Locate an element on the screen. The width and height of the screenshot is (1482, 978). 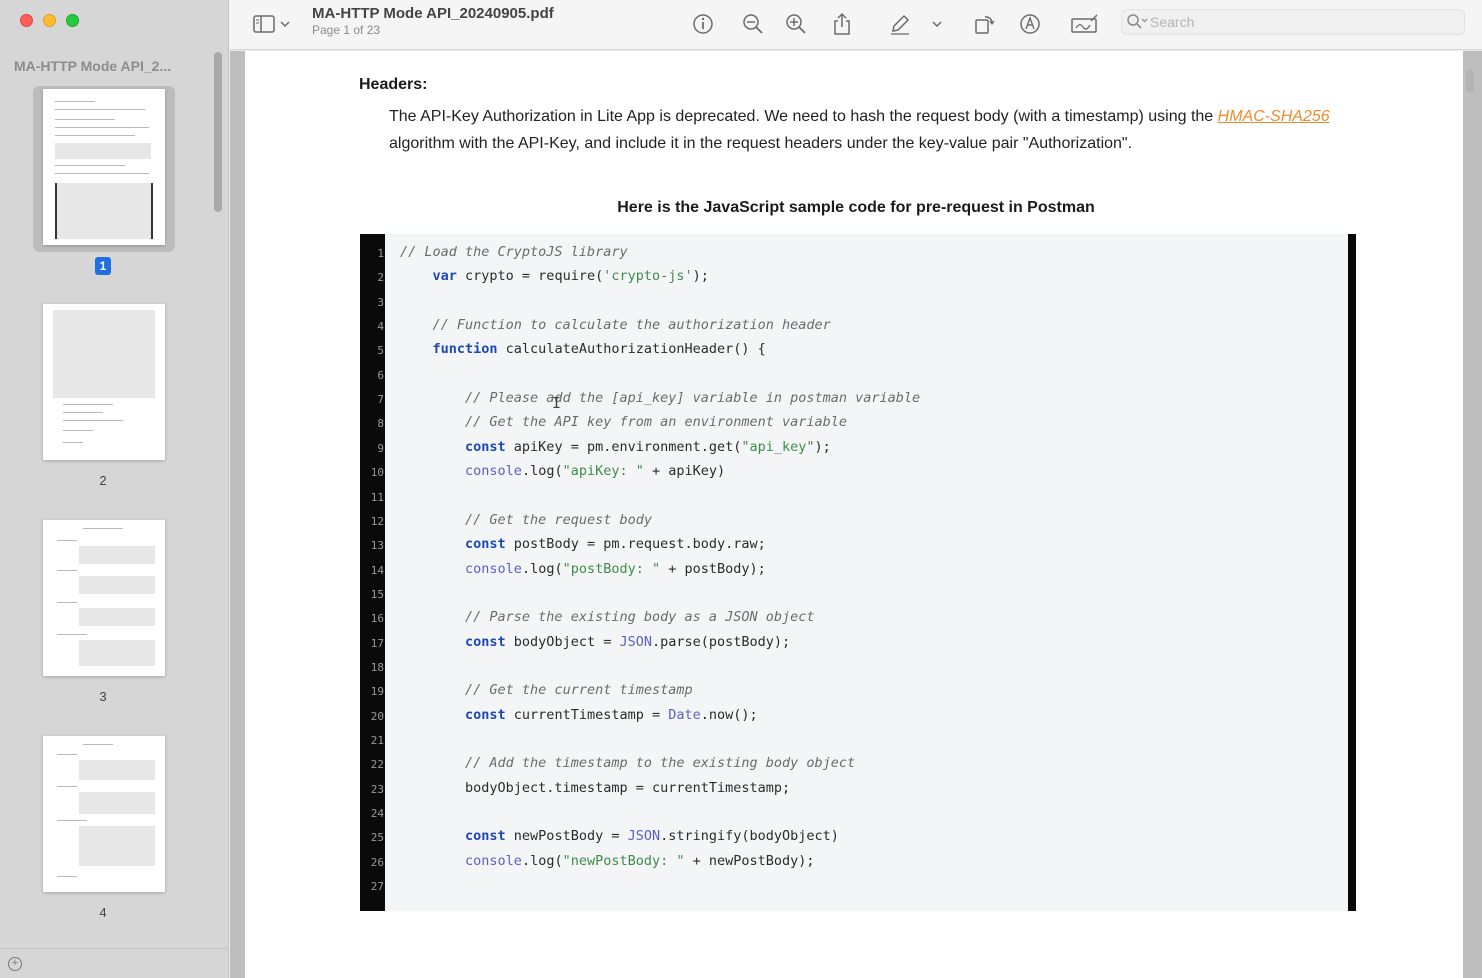
line-number: 27 is located at coordinates (377, 887).